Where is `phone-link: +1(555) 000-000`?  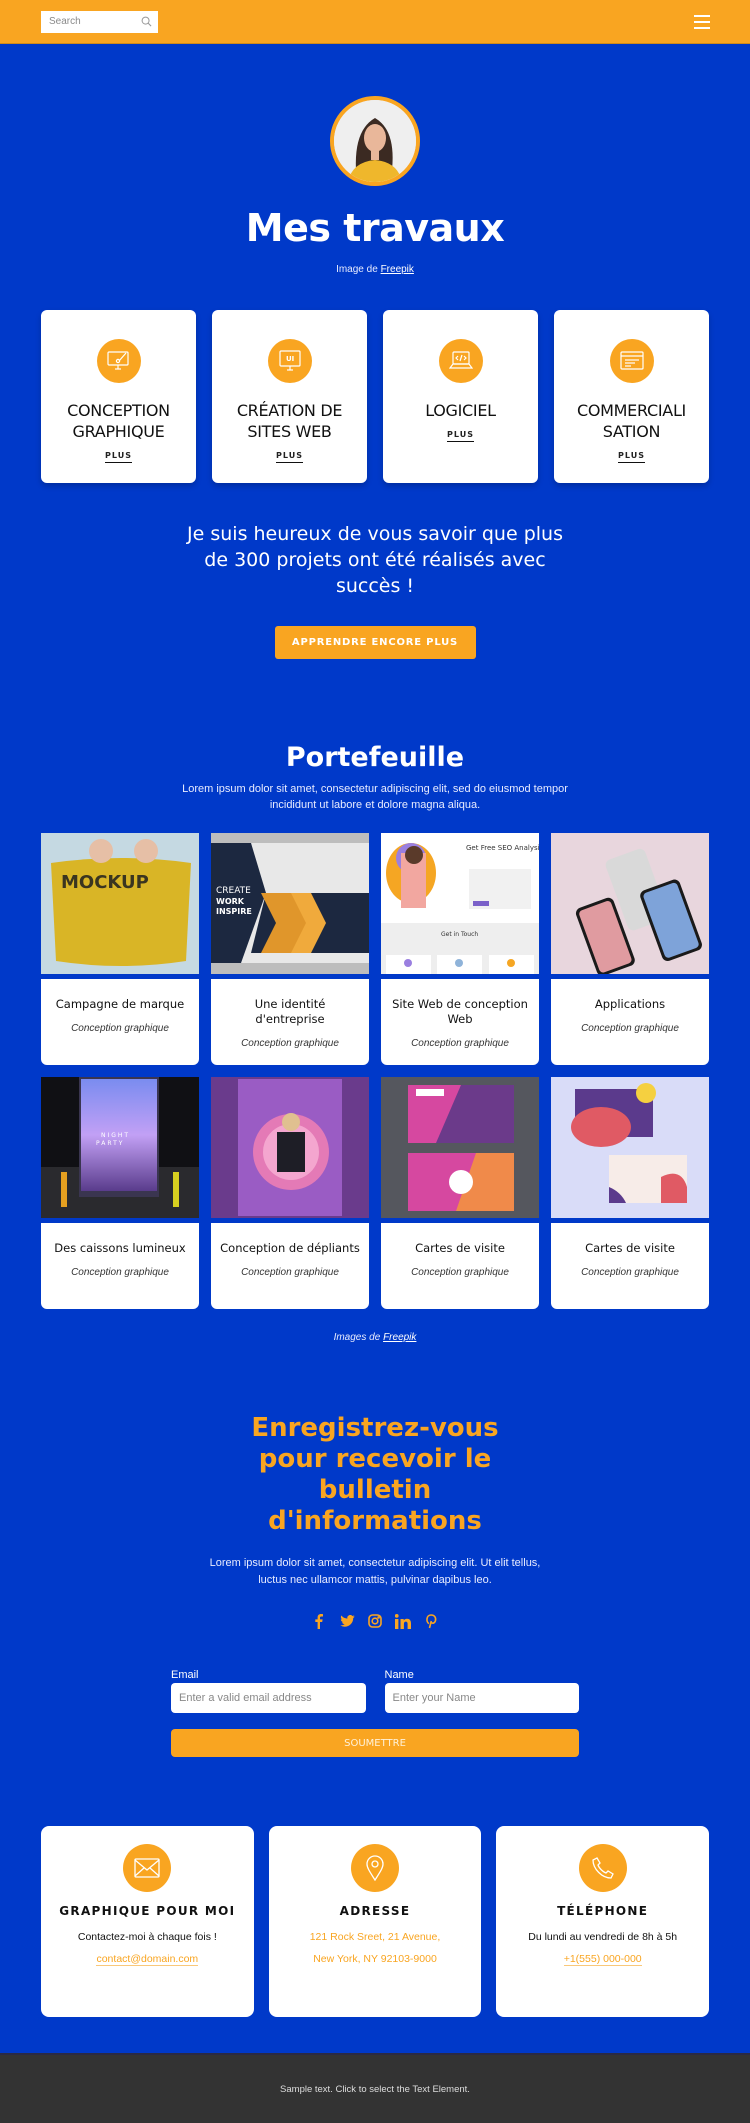 phone-link: +1(555) 000-000 is located at coordinates (602, 1959).